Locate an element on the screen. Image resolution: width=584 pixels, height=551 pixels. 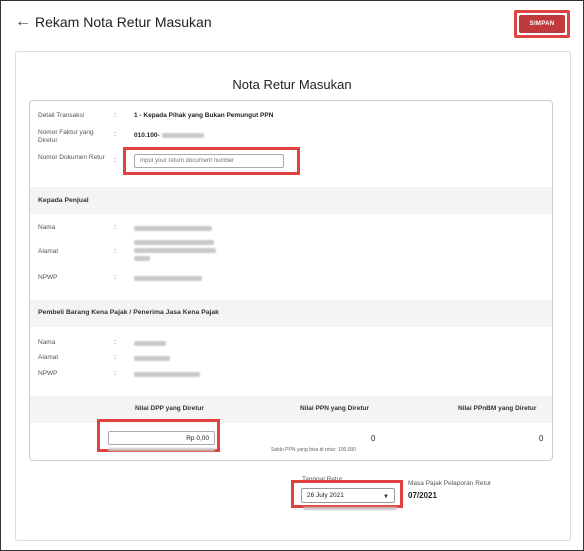
detail-transaksi-value: 1 - Kepada Pihak yang Bukan Pemungut PPN is located at coordinates (204, 115).